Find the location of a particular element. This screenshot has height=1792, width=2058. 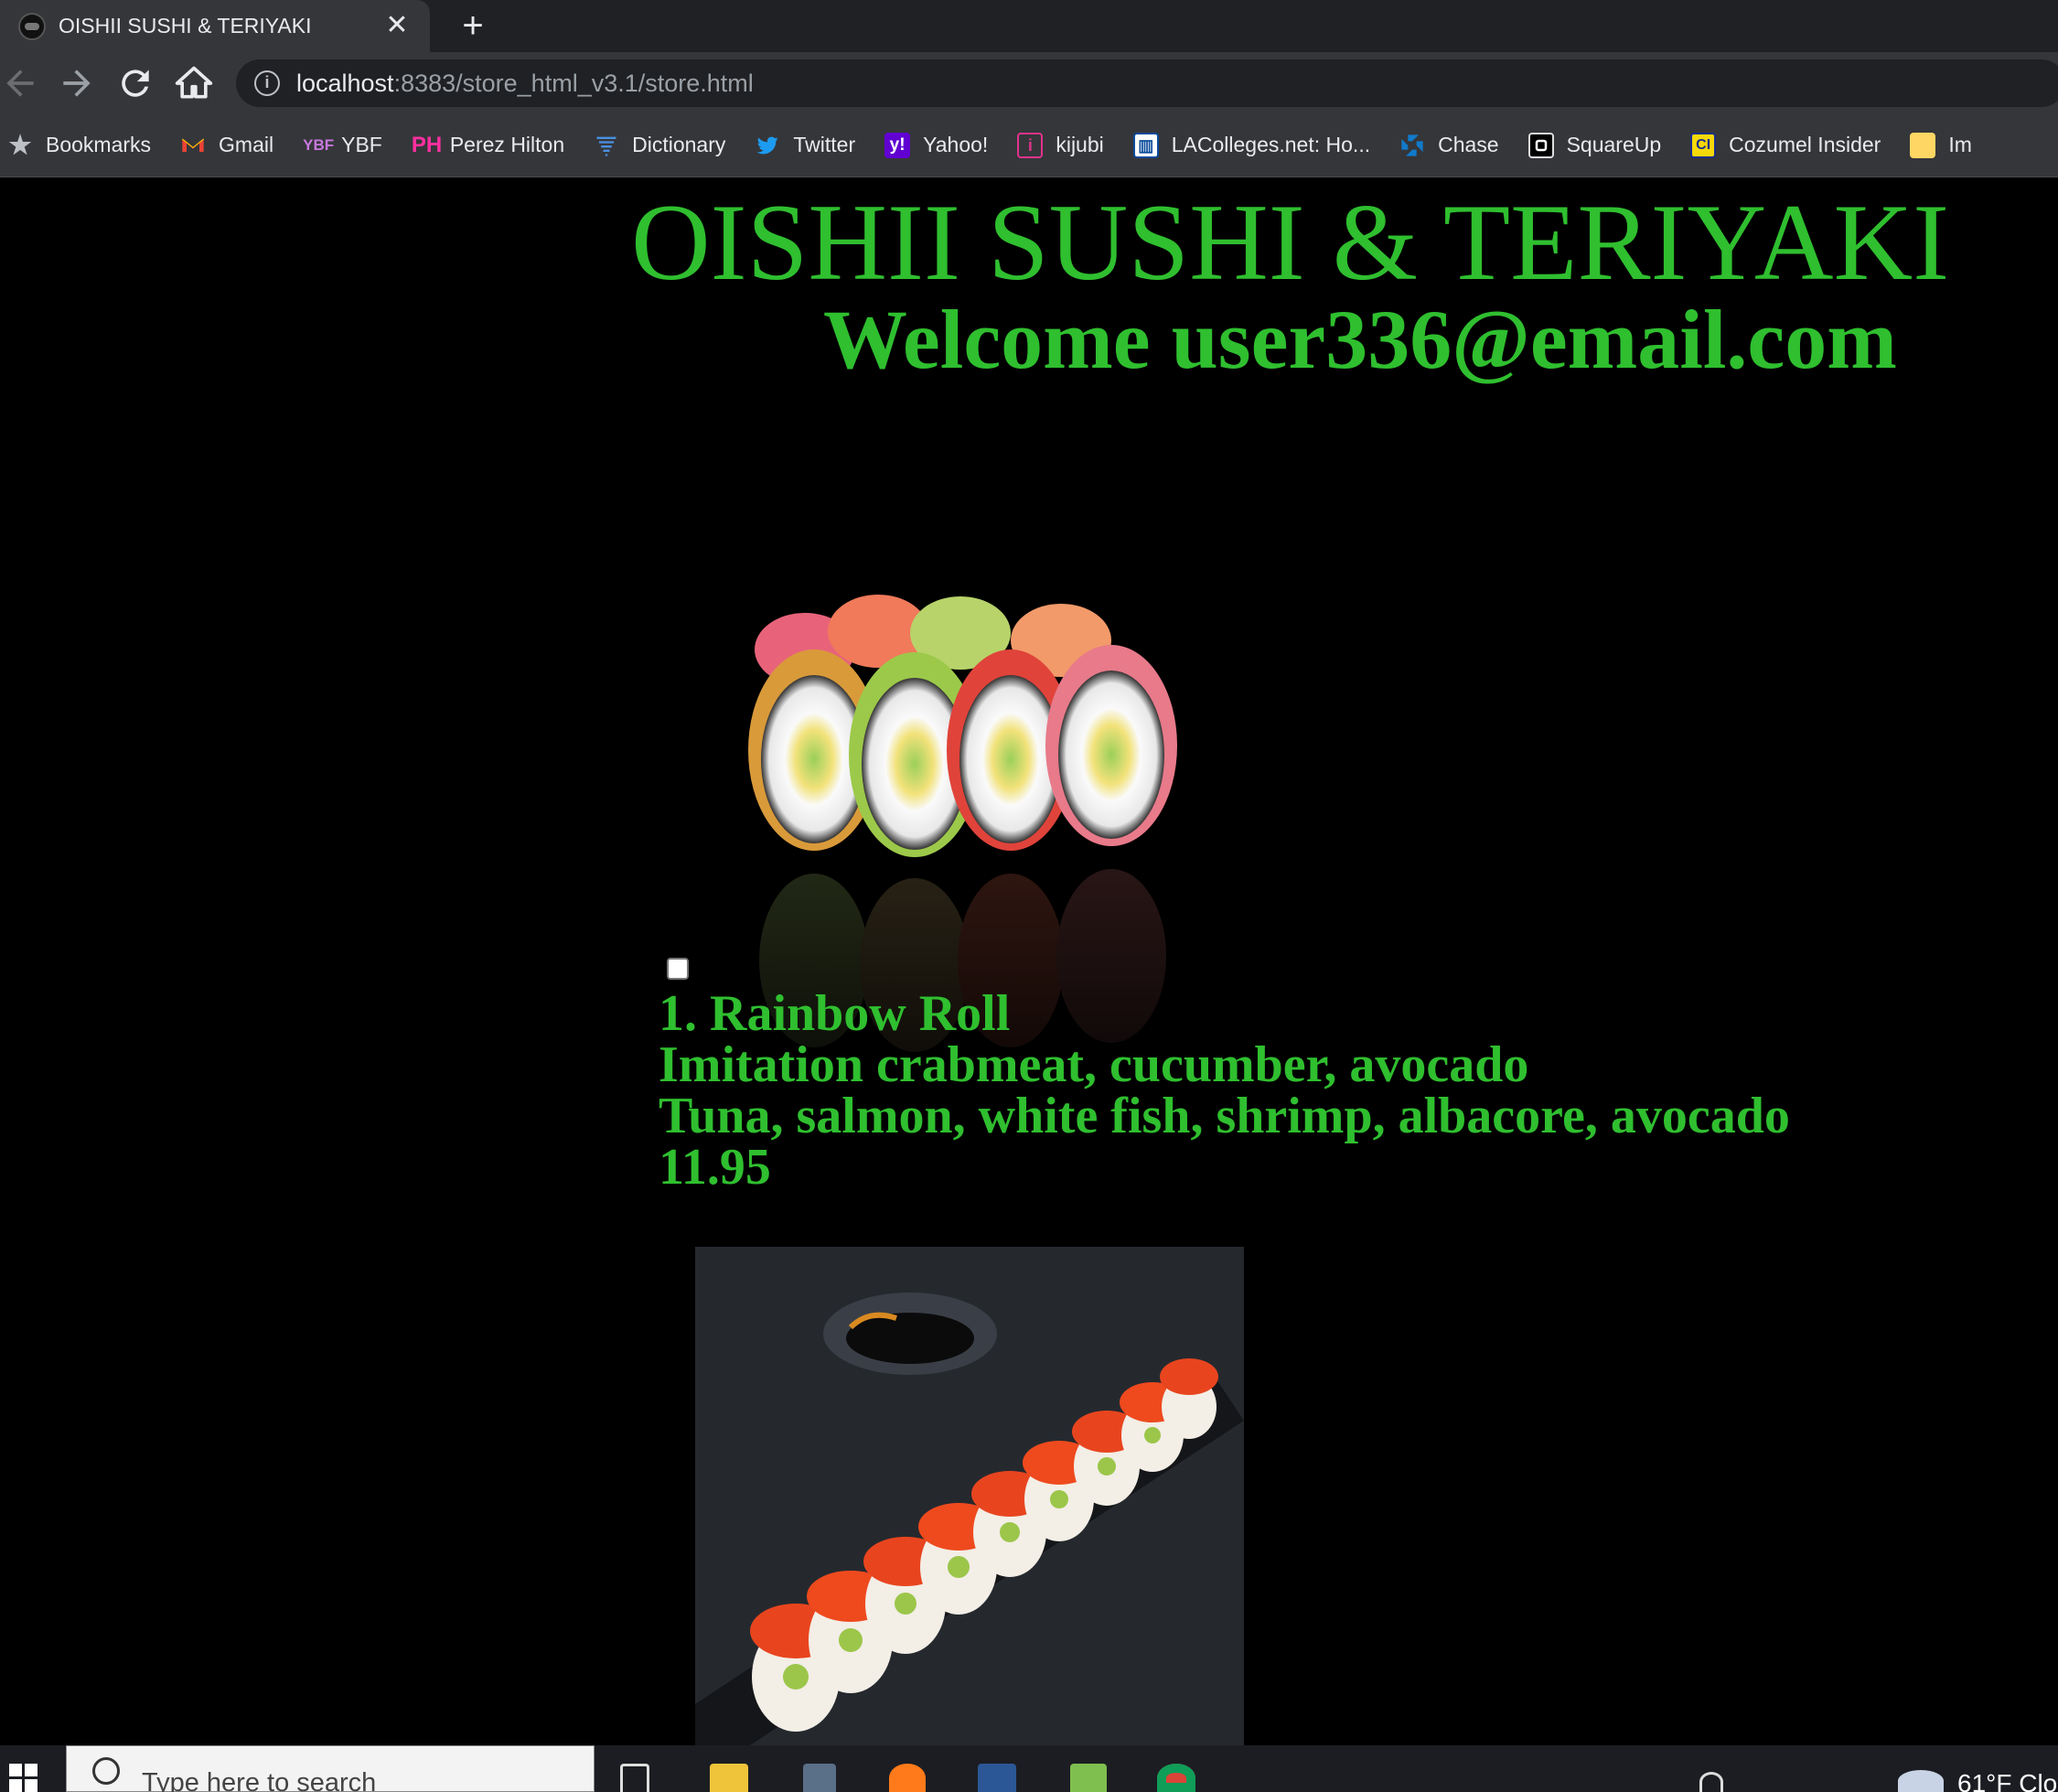

next-roll-image is located at coordinates (970, 1496).